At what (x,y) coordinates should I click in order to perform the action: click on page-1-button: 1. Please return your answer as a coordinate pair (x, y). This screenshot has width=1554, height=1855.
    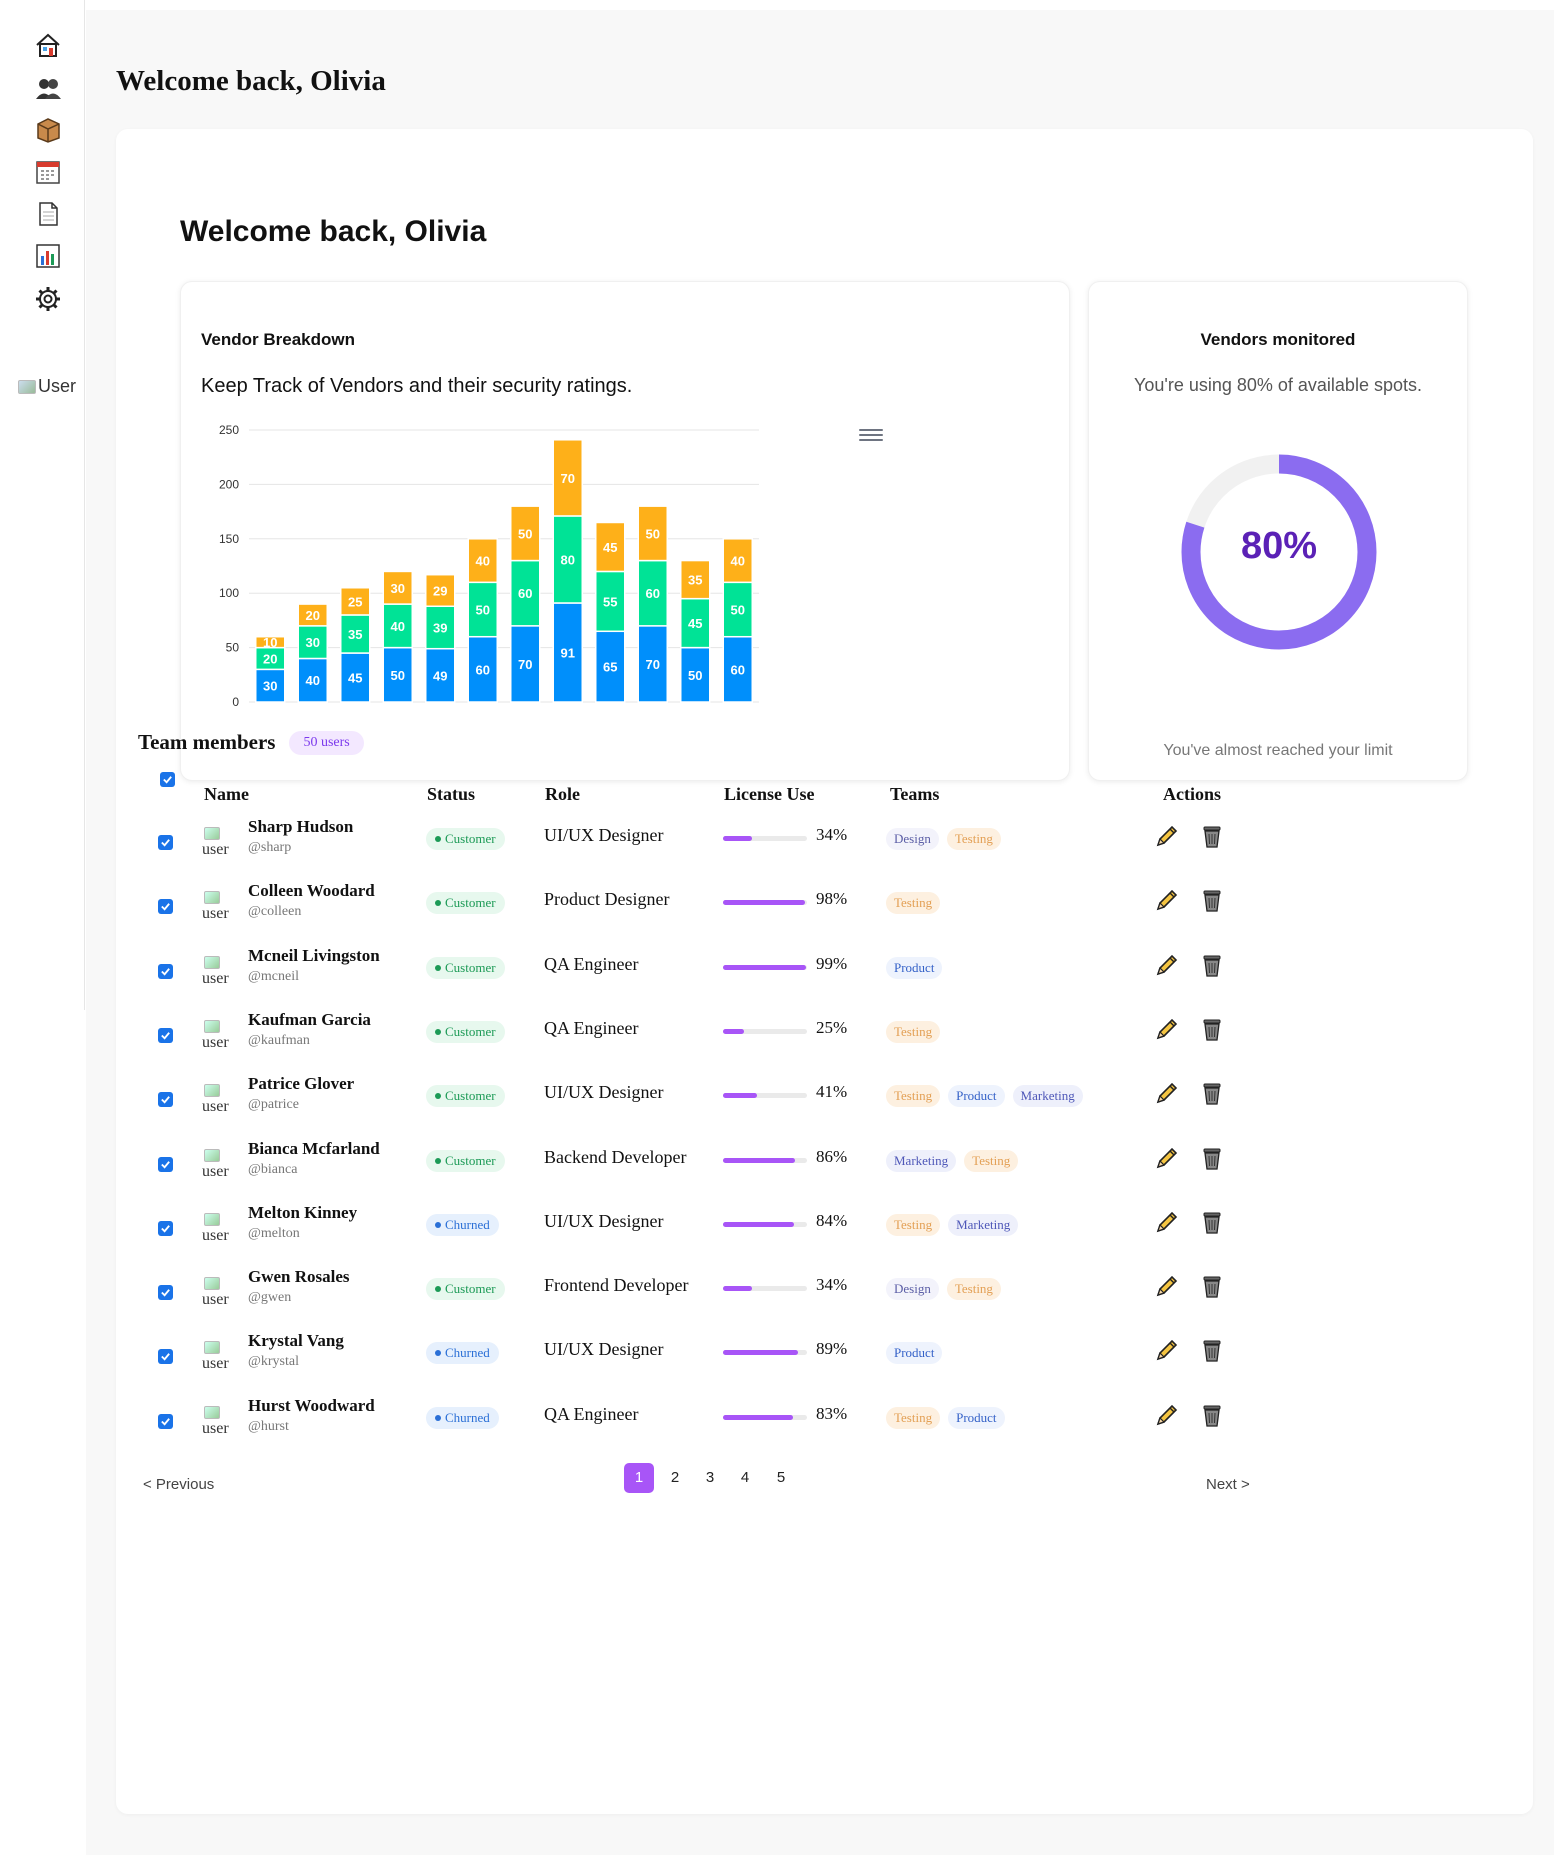
    Looking at the image, I should click on (639, 1478).